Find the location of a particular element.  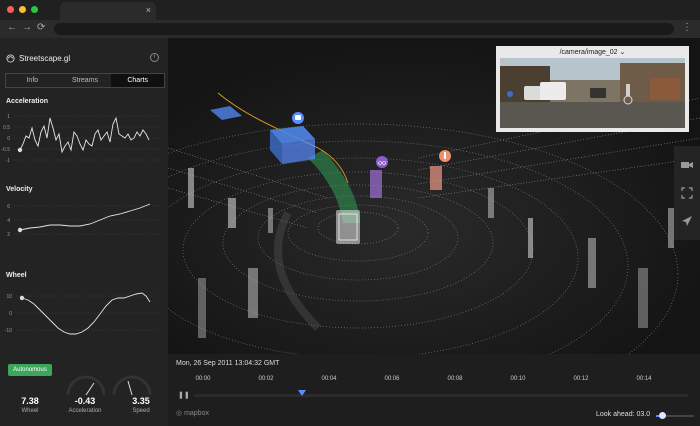

ego-vehicle is located at coordinates (348, 227).